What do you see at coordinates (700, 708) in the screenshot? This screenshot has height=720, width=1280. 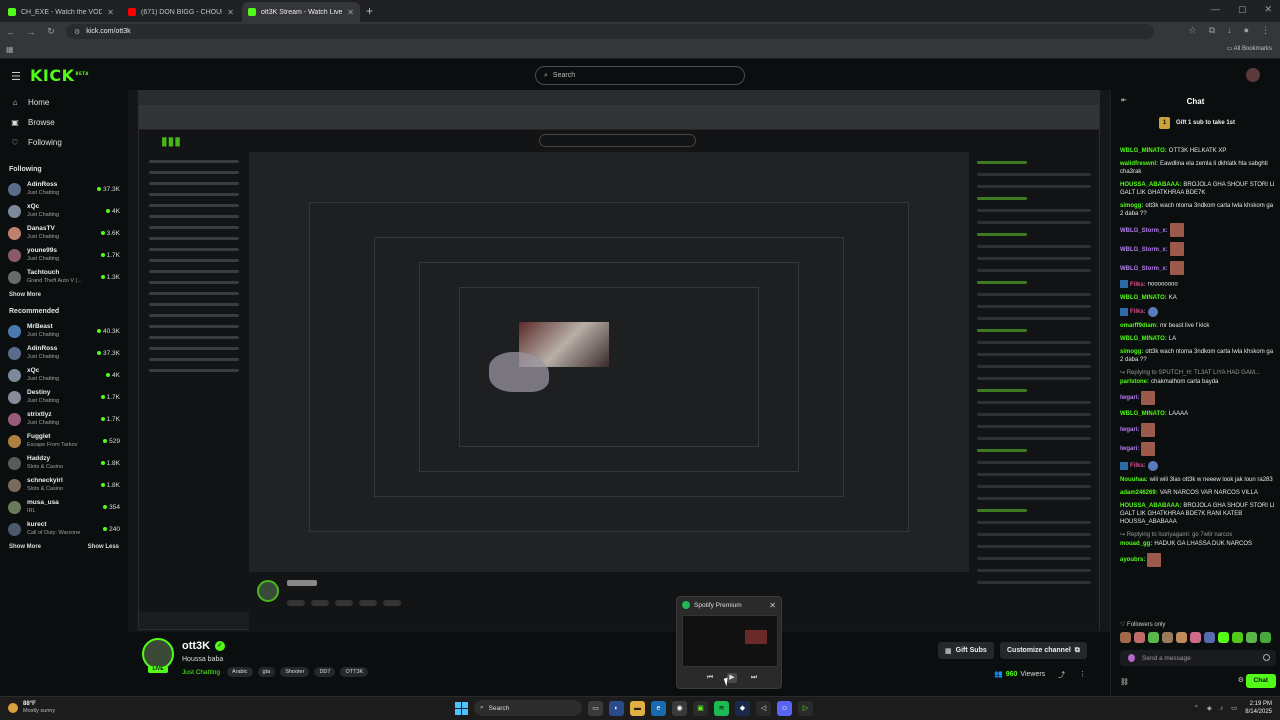 I see `kick-app-icon: ▣` at bounding box center [700, 708].